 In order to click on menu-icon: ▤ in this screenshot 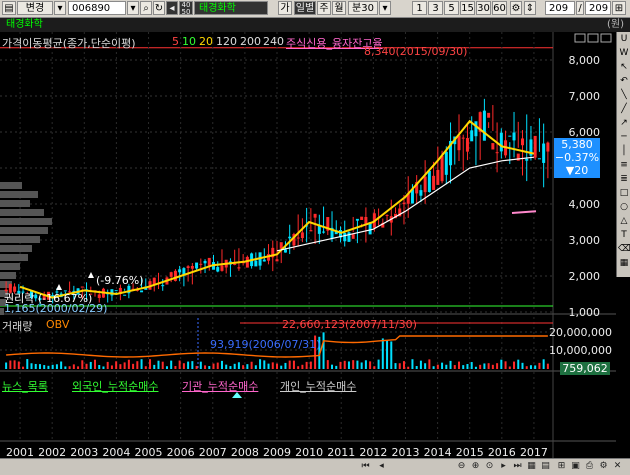, I will do `click(9, 8)`.